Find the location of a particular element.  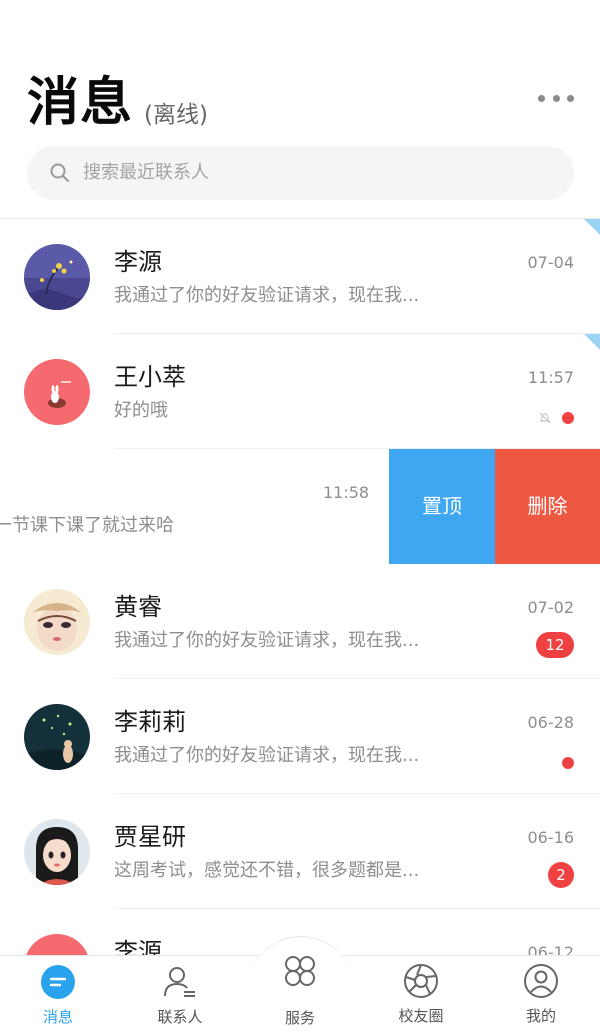

message-time: 06-16 is located at coordinates (551, 837).